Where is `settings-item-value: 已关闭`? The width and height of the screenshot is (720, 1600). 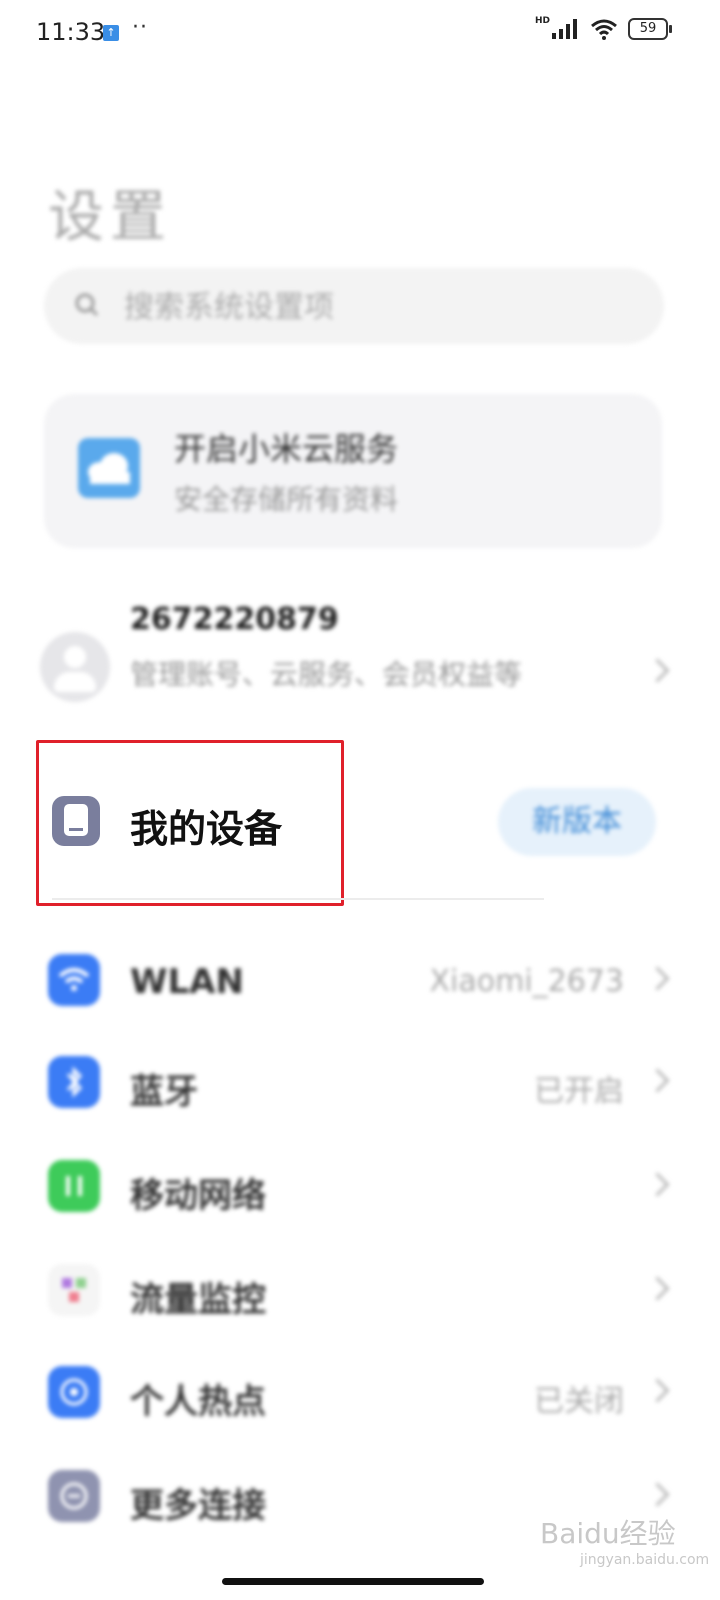 settings-item-value: 已关闭 is located at coordinates (579, 1401).